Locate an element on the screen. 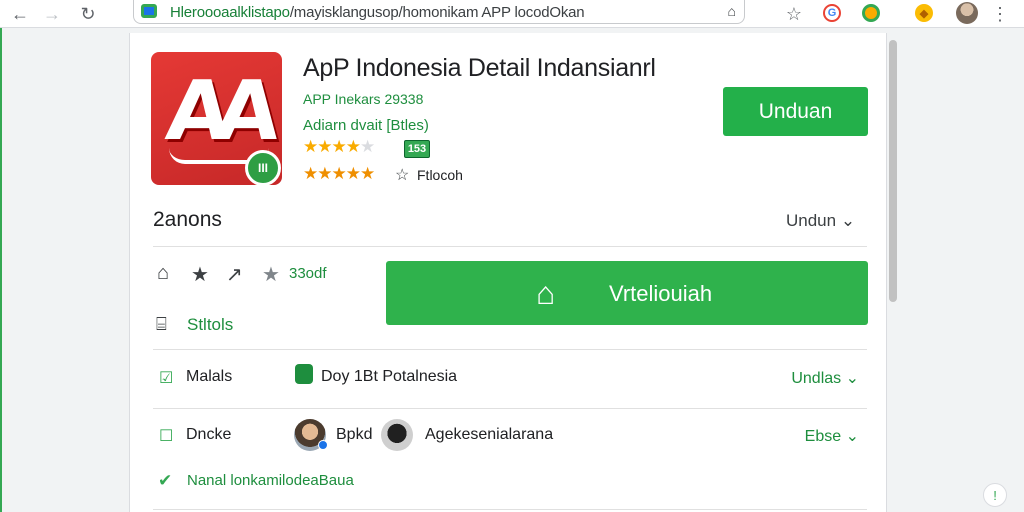 This screenshot has width=1024, height=512. rating-text: 33odf is located at coordinates (308, 273).